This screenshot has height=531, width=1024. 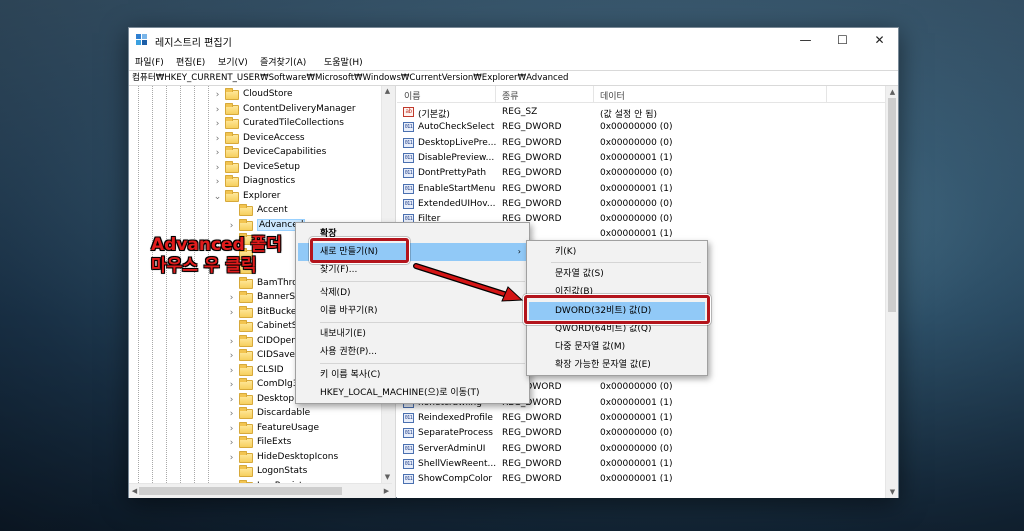 I want to click on tree-item: › DeviceSetup, so click(x=255, y=168).